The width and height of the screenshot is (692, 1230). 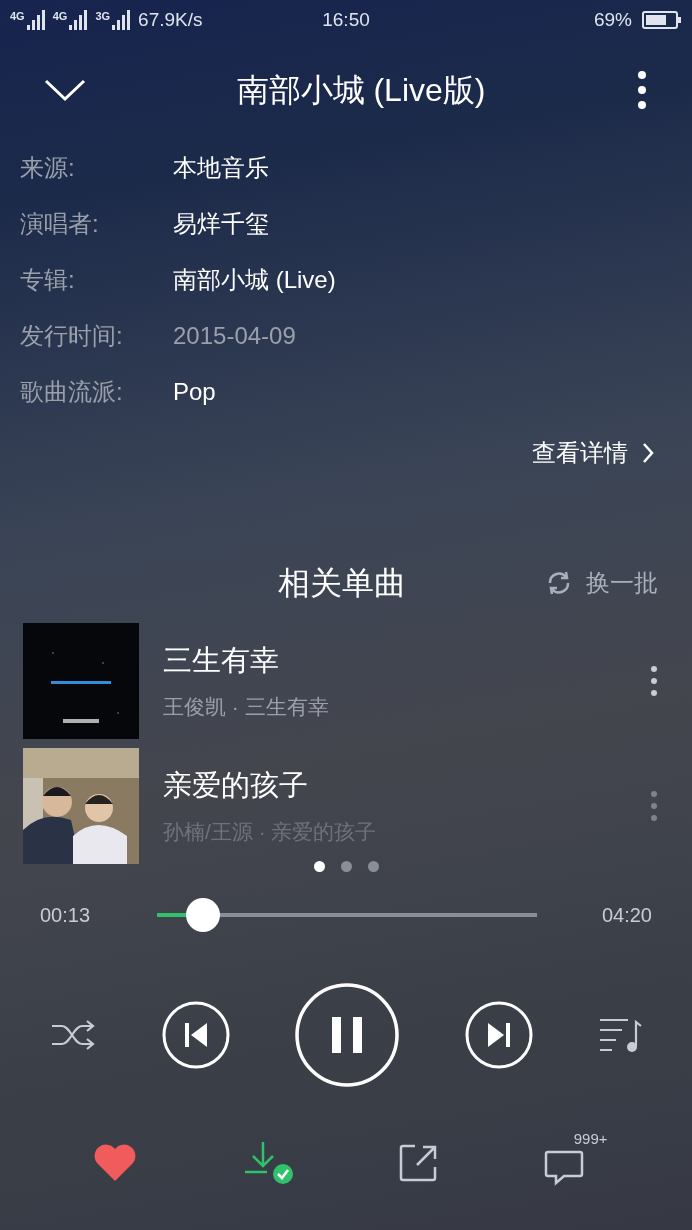 I want to click on progress-handle, so click(x=203, y=915).